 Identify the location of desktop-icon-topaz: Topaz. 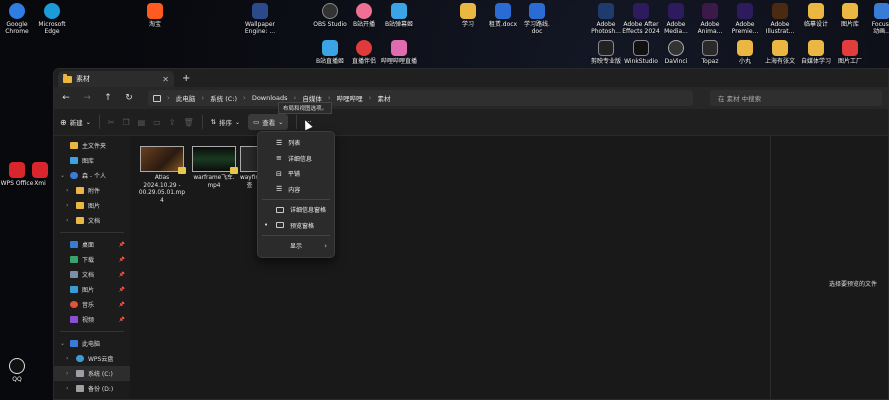
(710, 52).